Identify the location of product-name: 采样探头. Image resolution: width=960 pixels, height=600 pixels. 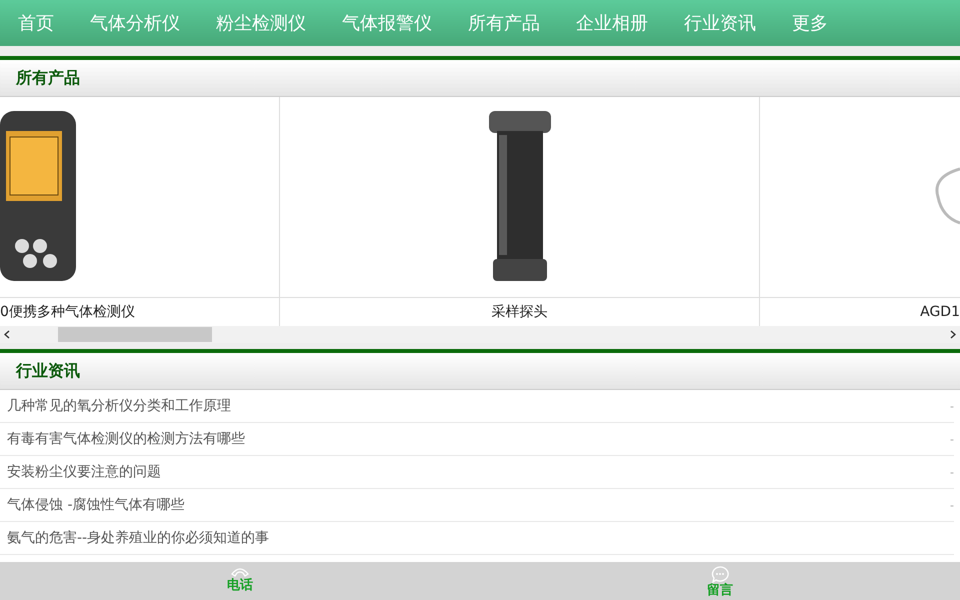
(519, 312).